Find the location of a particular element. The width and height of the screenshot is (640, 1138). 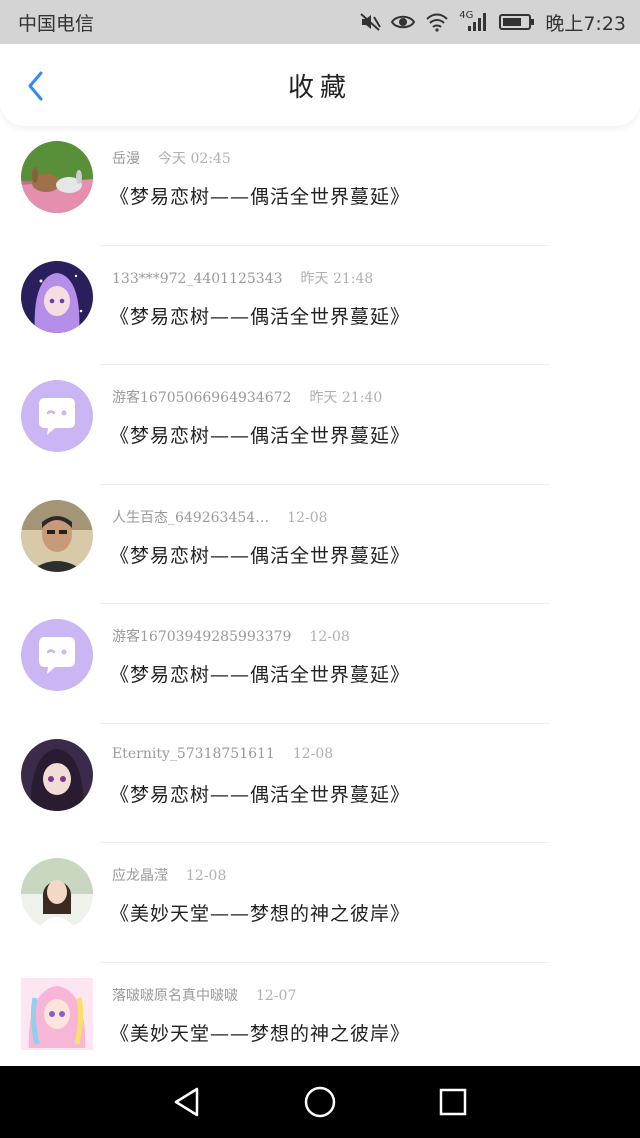

header: 收藏 is located at coordinates (320, 85).